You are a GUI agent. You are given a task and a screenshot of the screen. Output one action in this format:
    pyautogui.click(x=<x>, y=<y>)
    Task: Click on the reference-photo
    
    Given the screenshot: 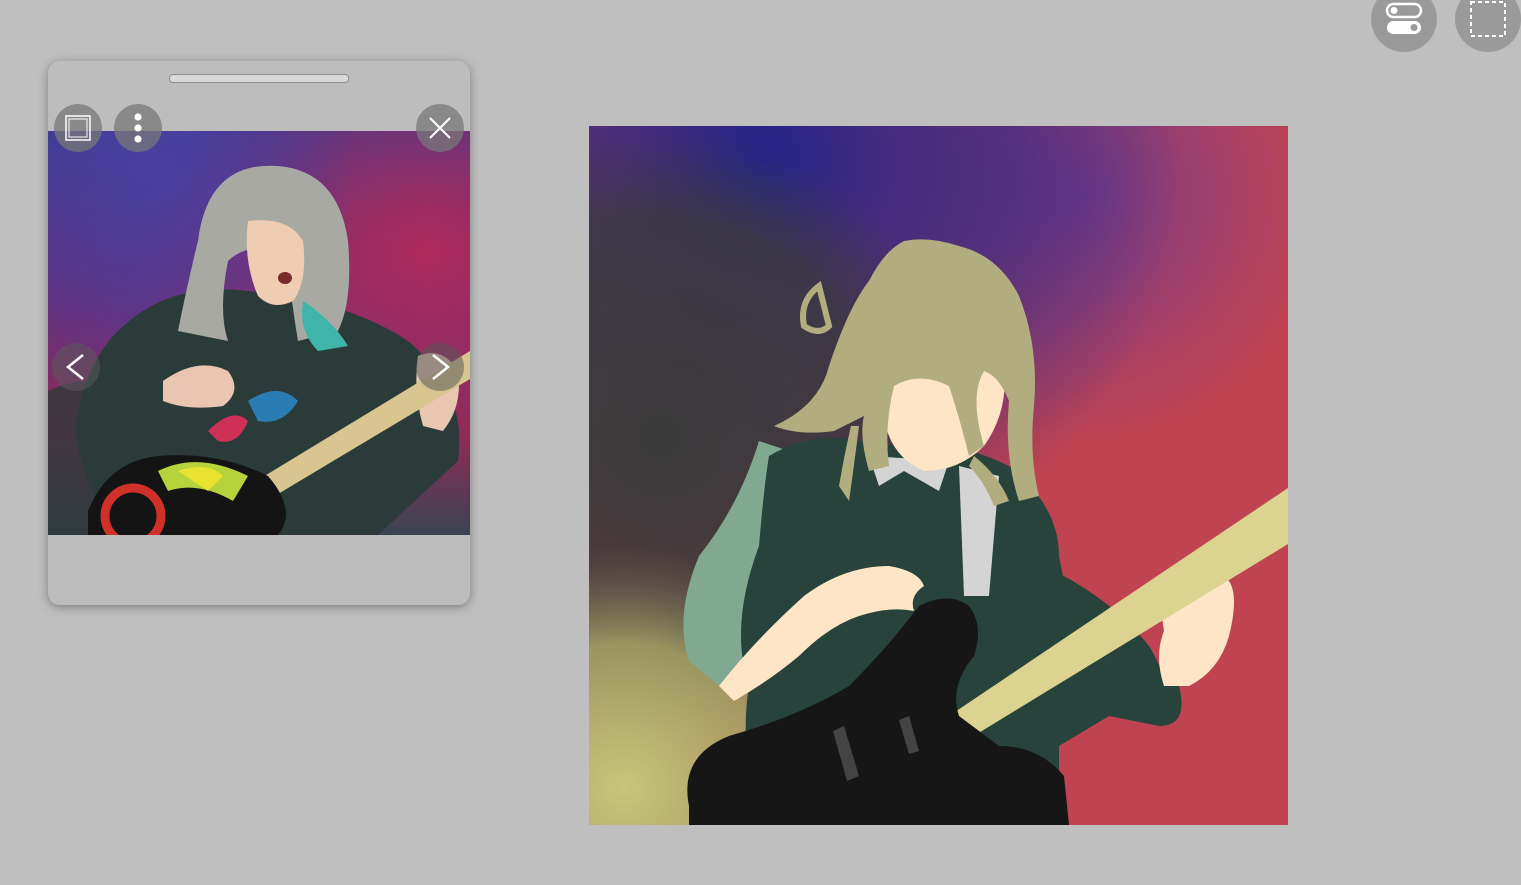 What is the action you would take?
    pyautogui.click(x=259, y=333)
    